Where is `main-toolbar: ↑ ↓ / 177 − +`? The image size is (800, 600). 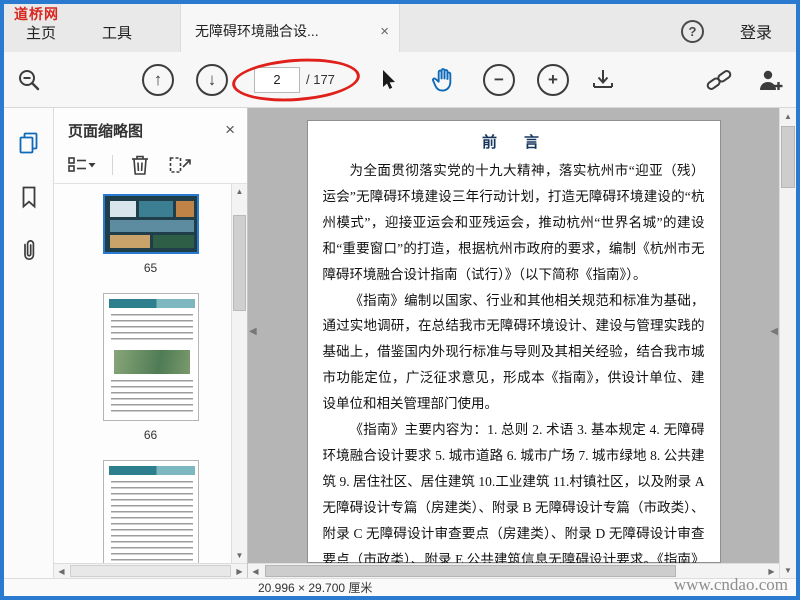
main-toolbar: ↑ ↓ / 177 − + is located at coordinates (400, 80).